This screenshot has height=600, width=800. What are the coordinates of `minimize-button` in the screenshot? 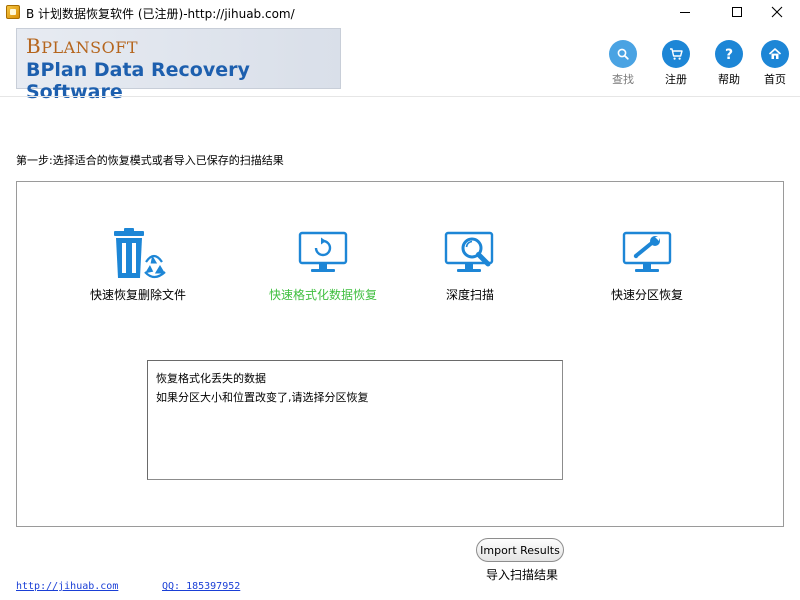 It's located at (685, 12).